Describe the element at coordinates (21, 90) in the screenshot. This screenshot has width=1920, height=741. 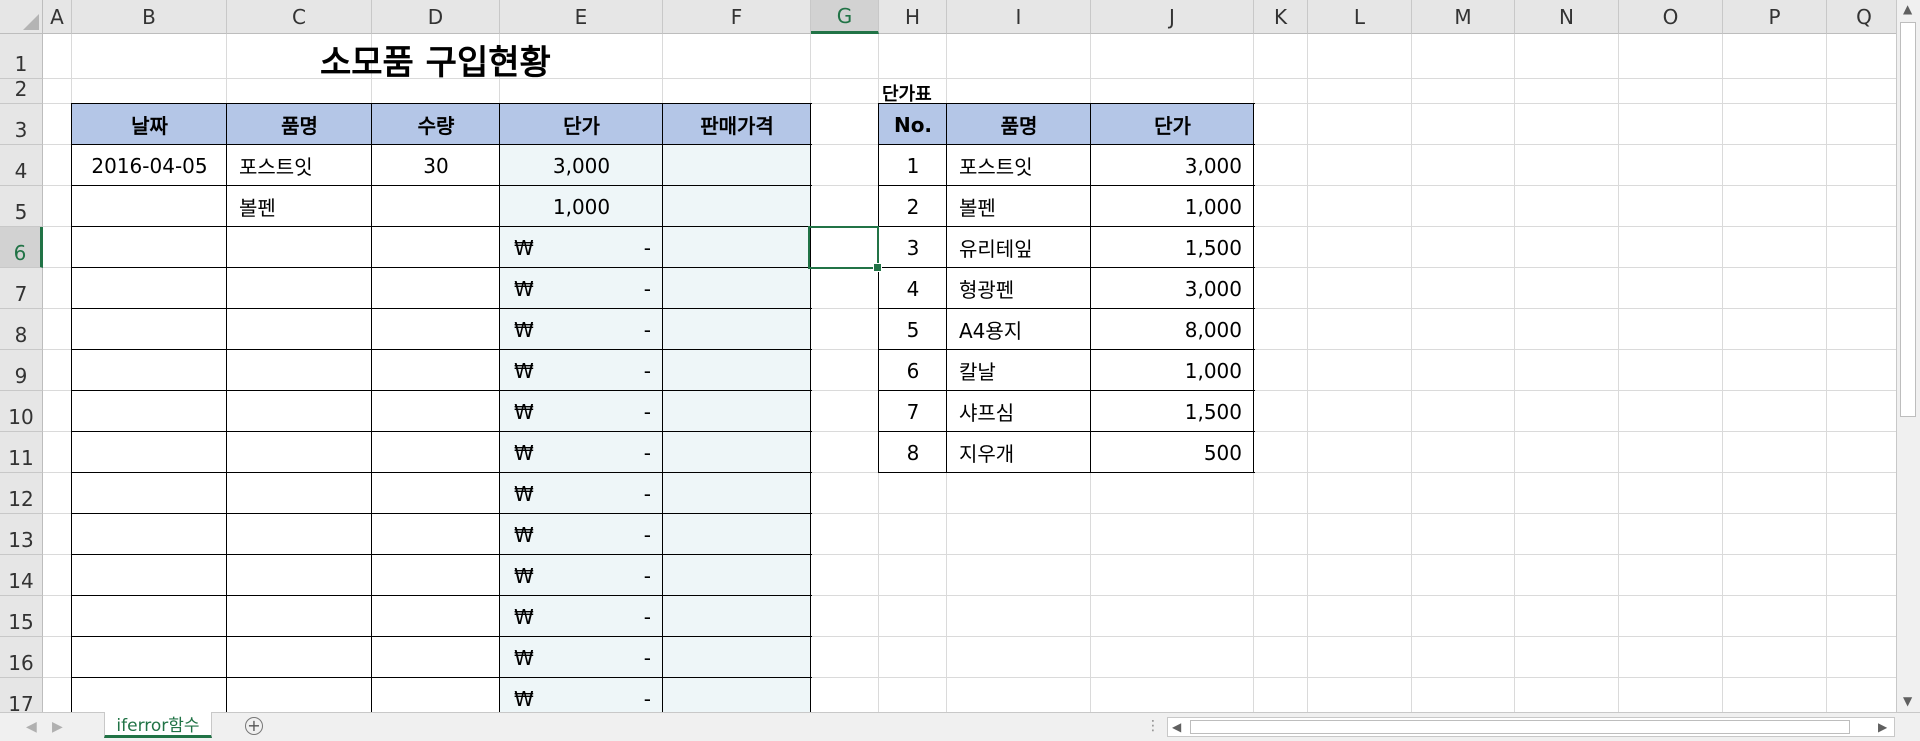
I see `row-header-2: 2` at that location.